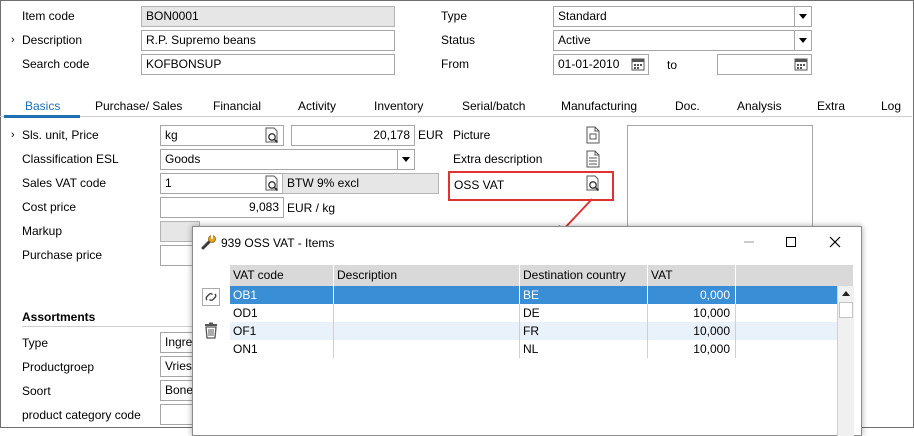 This screenshot has height=436, width=914. I want to click on assortments-title: Assortments, so click(59, 317).